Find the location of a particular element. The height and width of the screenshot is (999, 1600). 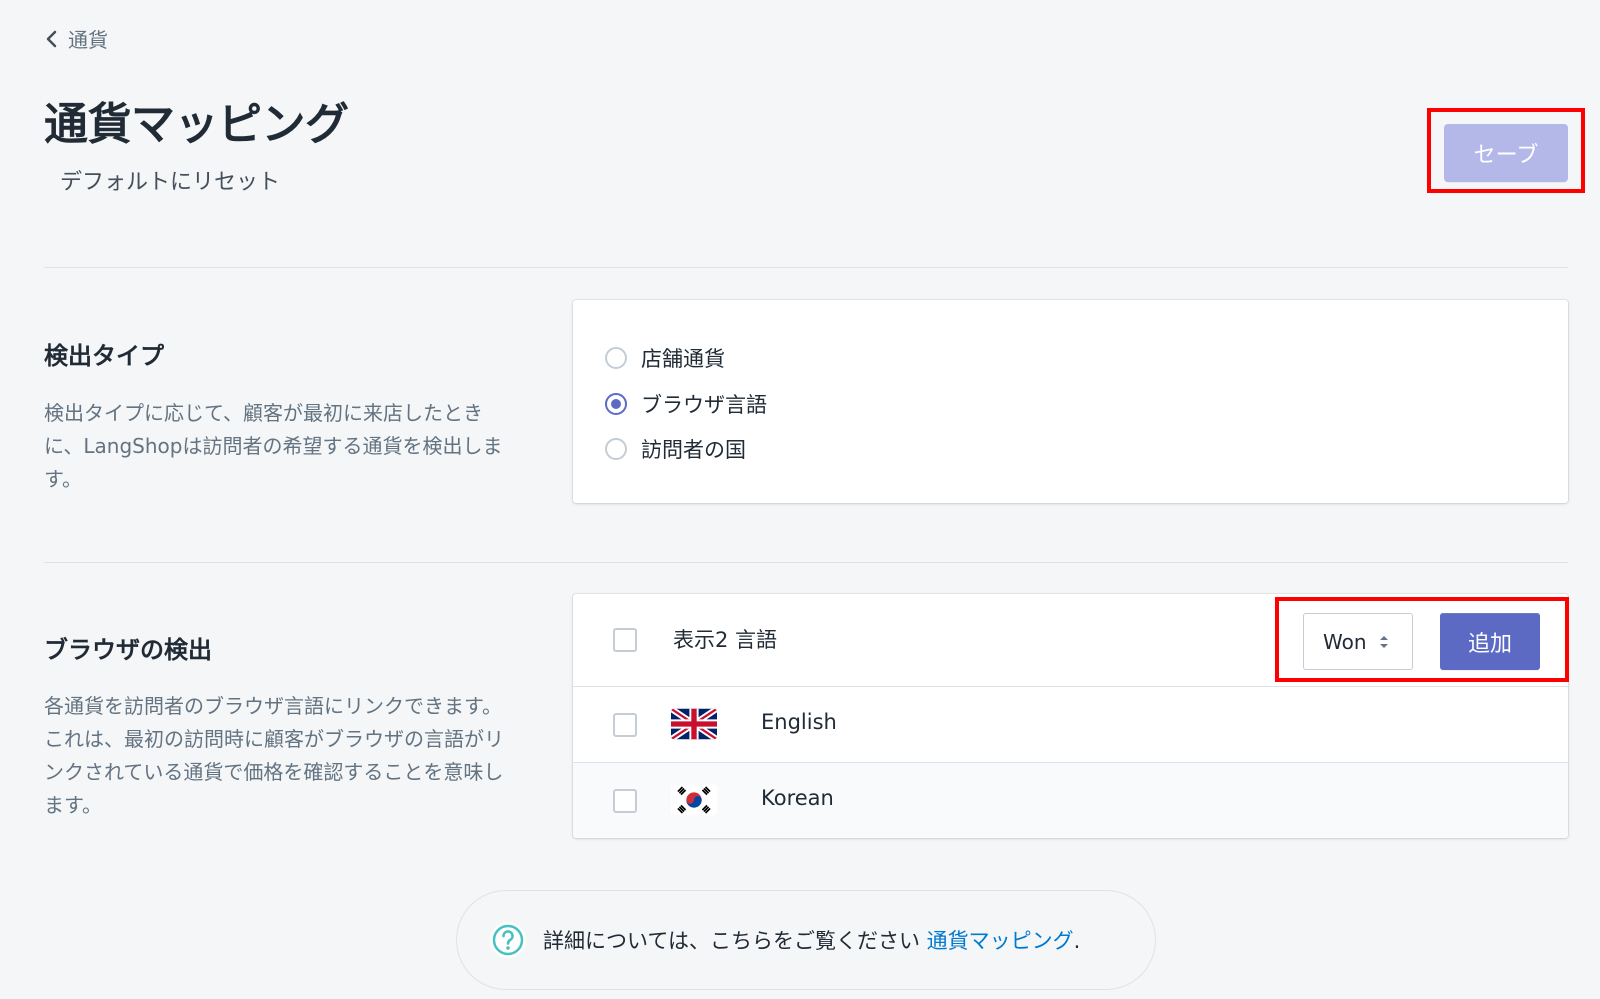

help-footer: 詳細については、こちらをご覧ください 通貨マッピング. is located at coordinates (806, 940).